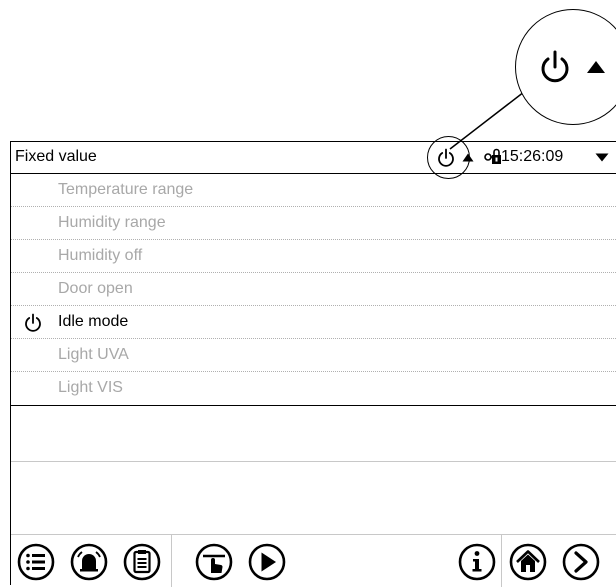  What do you see at coordinates (93, 321) in the screenshot?
I see `list-item-label: Idle mode` at bounding box center [93, 321].